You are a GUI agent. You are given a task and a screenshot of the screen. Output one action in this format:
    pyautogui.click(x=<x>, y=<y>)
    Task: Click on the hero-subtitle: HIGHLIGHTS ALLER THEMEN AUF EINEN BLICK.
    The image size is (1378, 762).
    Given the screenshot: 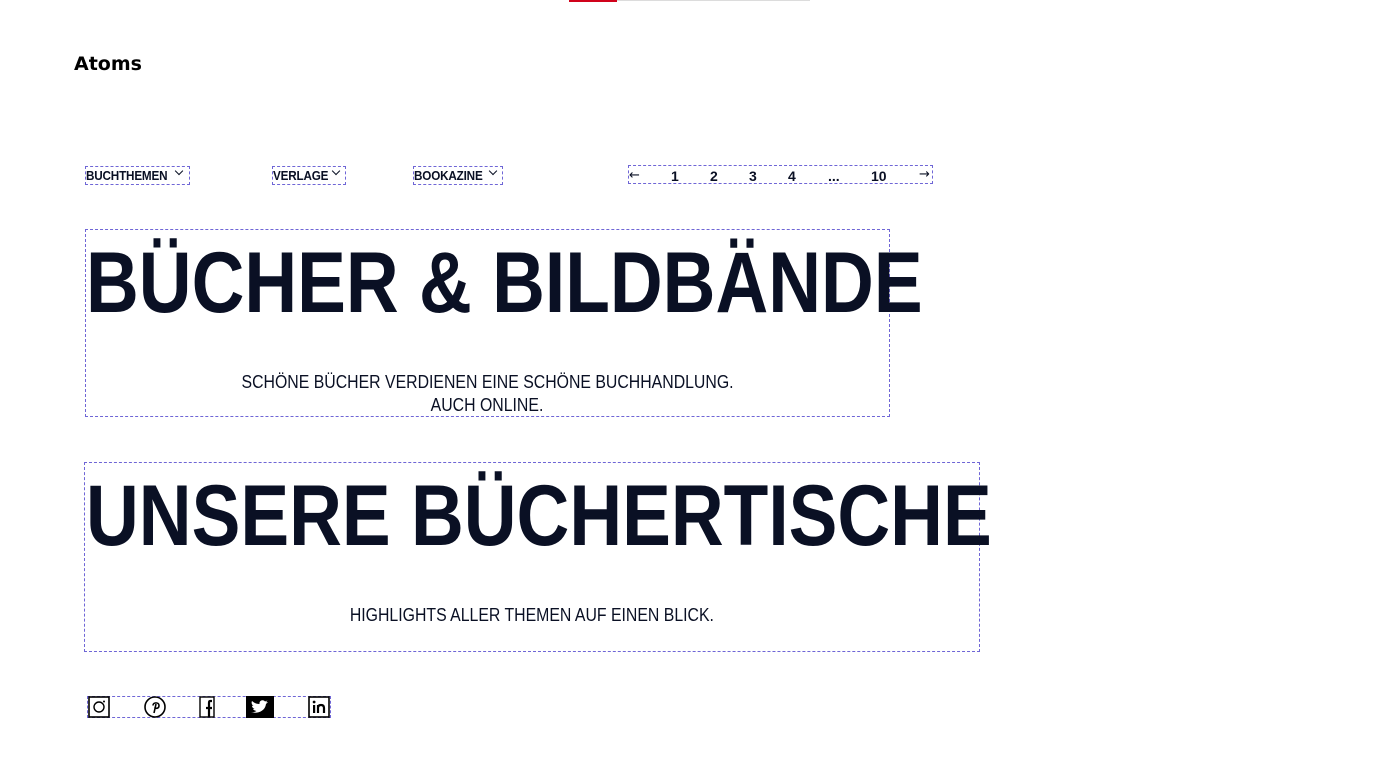 What is the action you would take?
    pyautogui.click(x=532, y=615)
    